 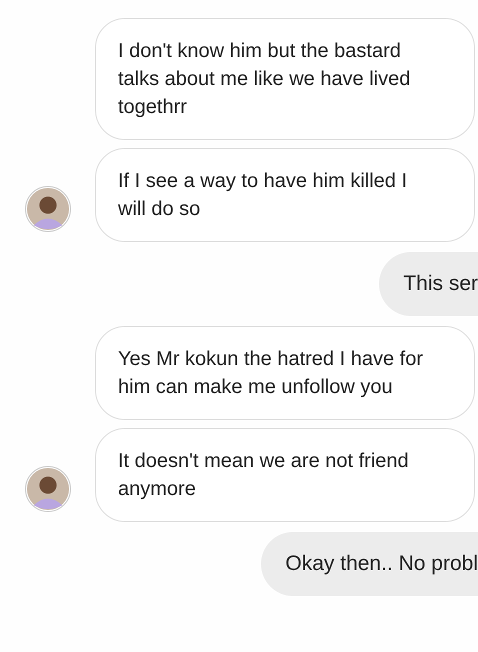 What do you see at coordinates (285, 195) in the screenshot?
I see `message-bubble: If I see a way to have him killed I will do so` at bounding box center [285, 195].